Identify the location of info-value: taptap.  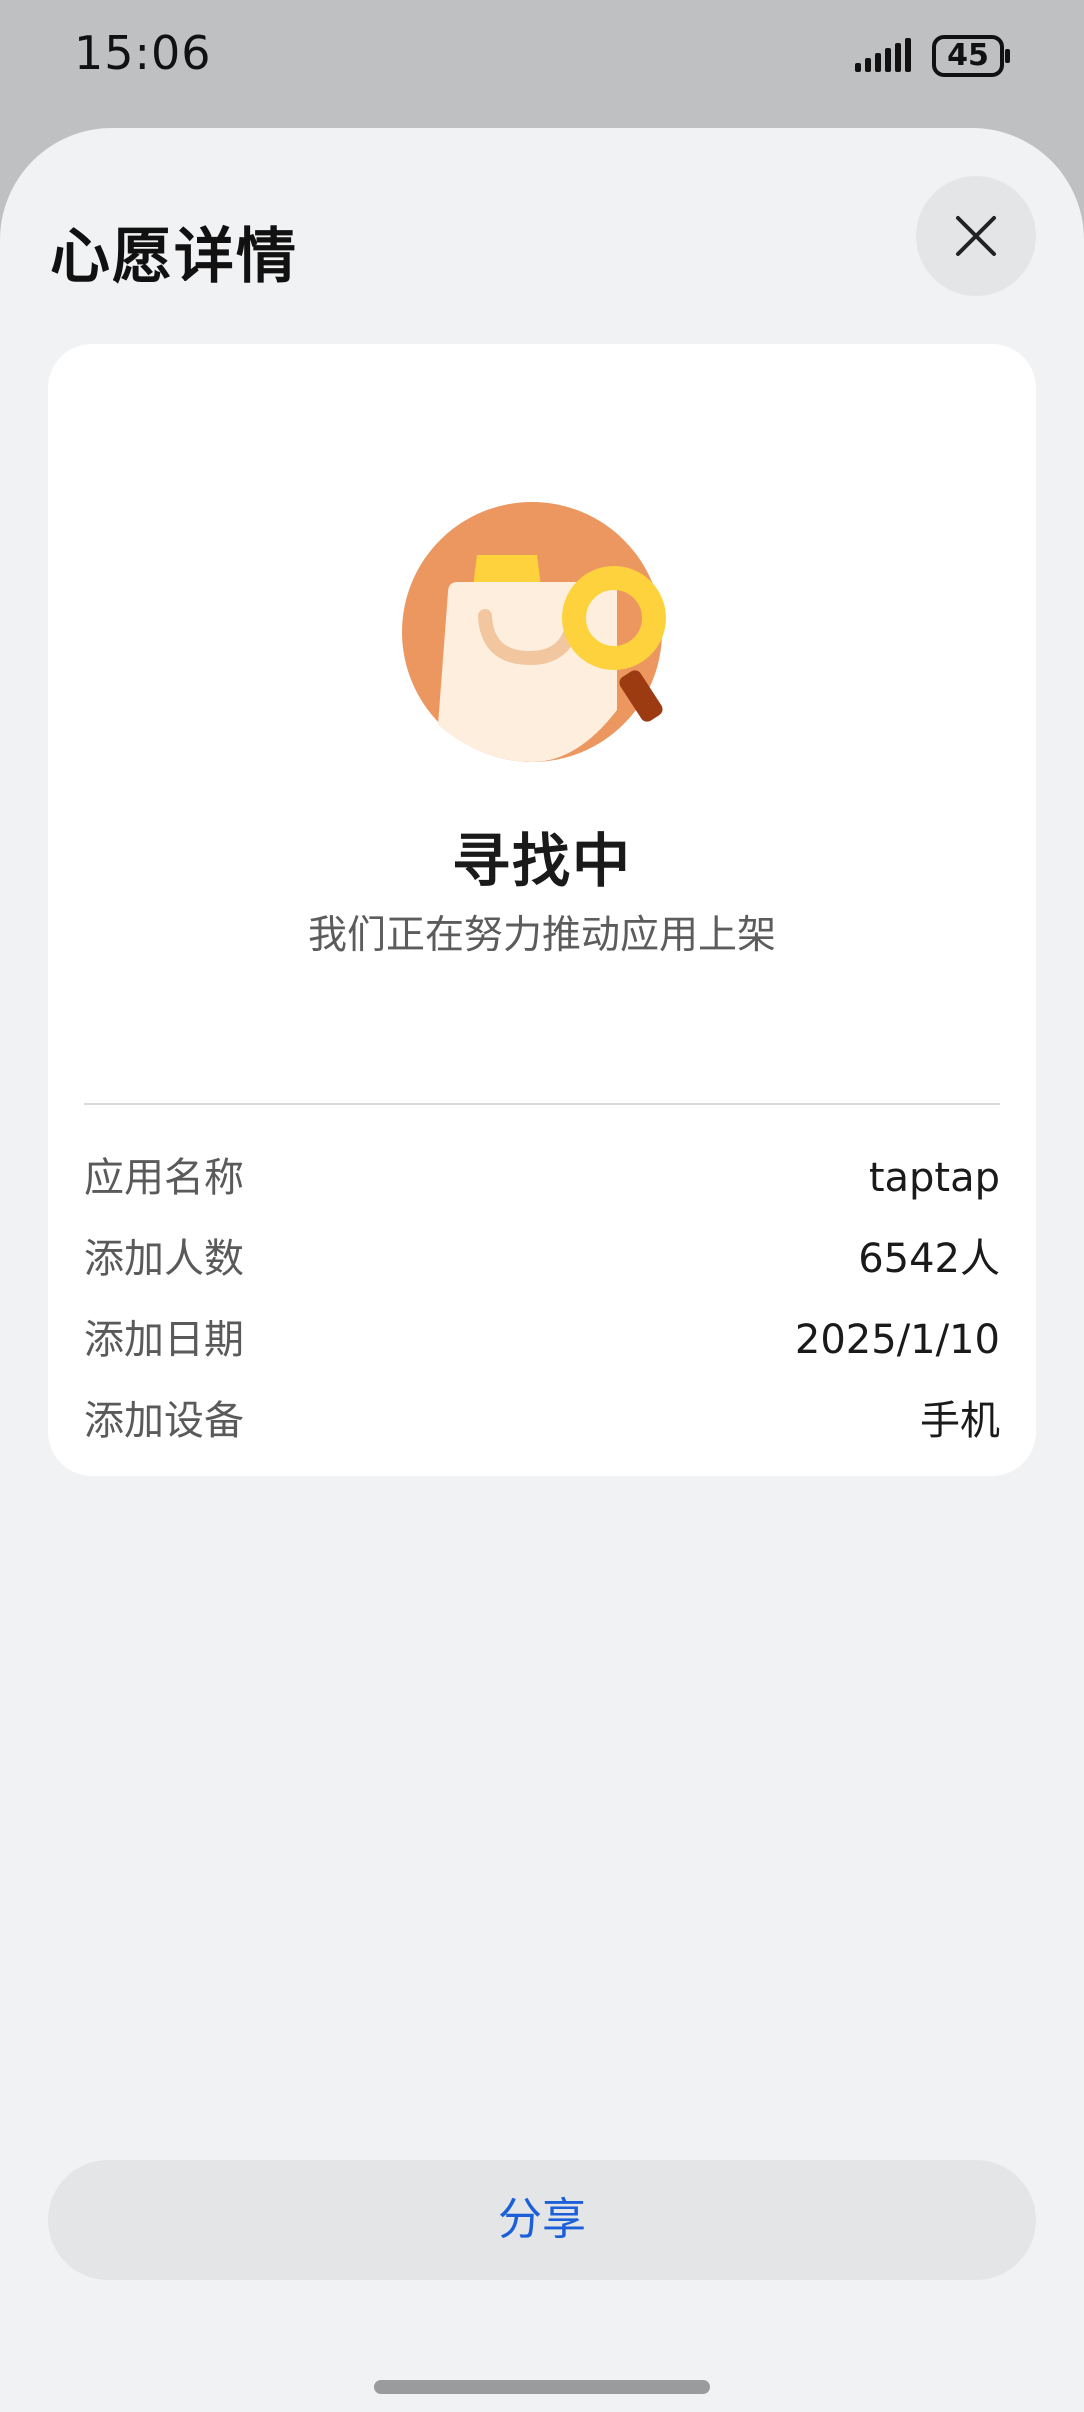
(934, 1178).